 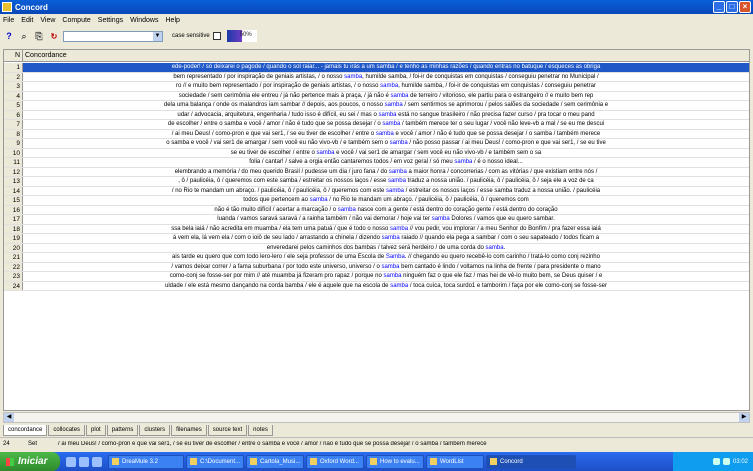 I want to click on row-number: 2, so click(x=13, y=76).